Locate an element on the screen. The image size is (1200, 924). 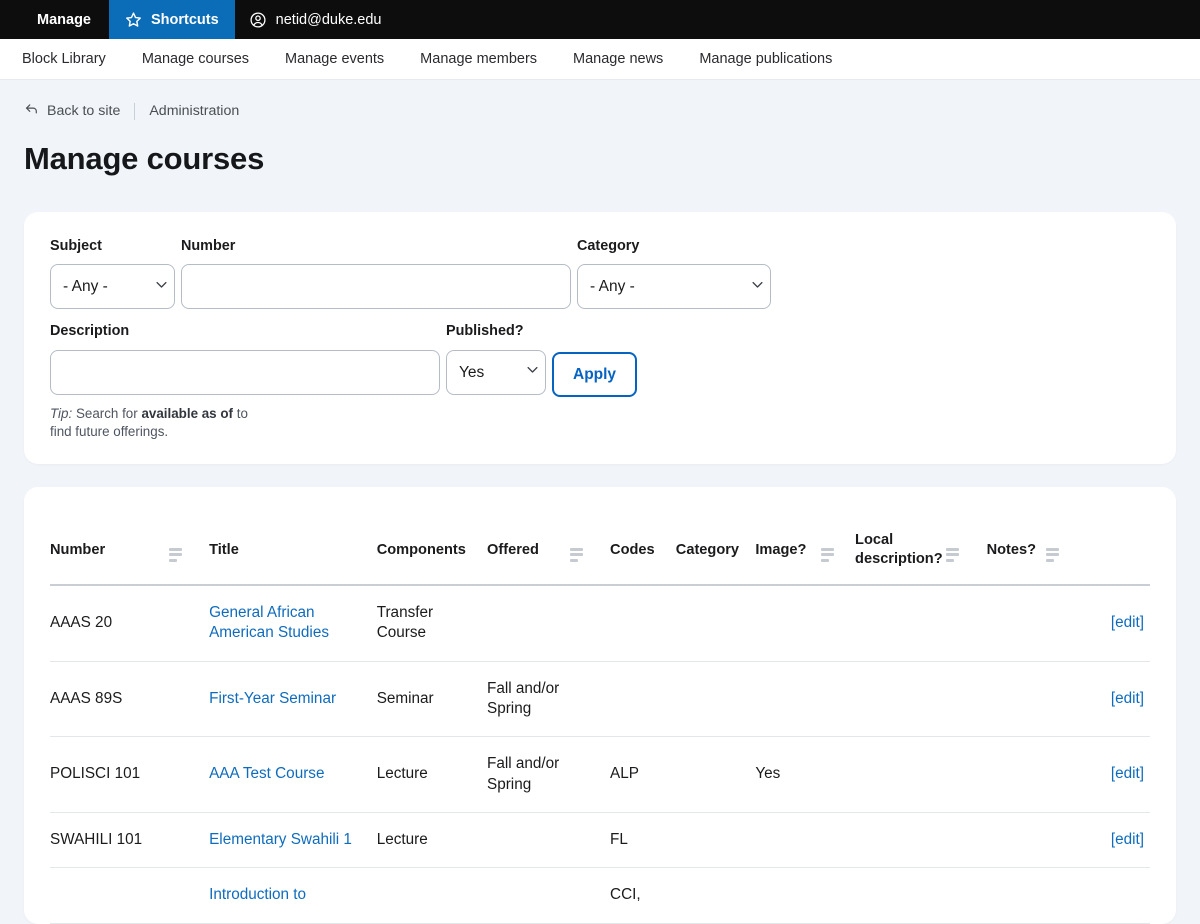
cell-title: General African American Studies is located at coordinates (293, 623).